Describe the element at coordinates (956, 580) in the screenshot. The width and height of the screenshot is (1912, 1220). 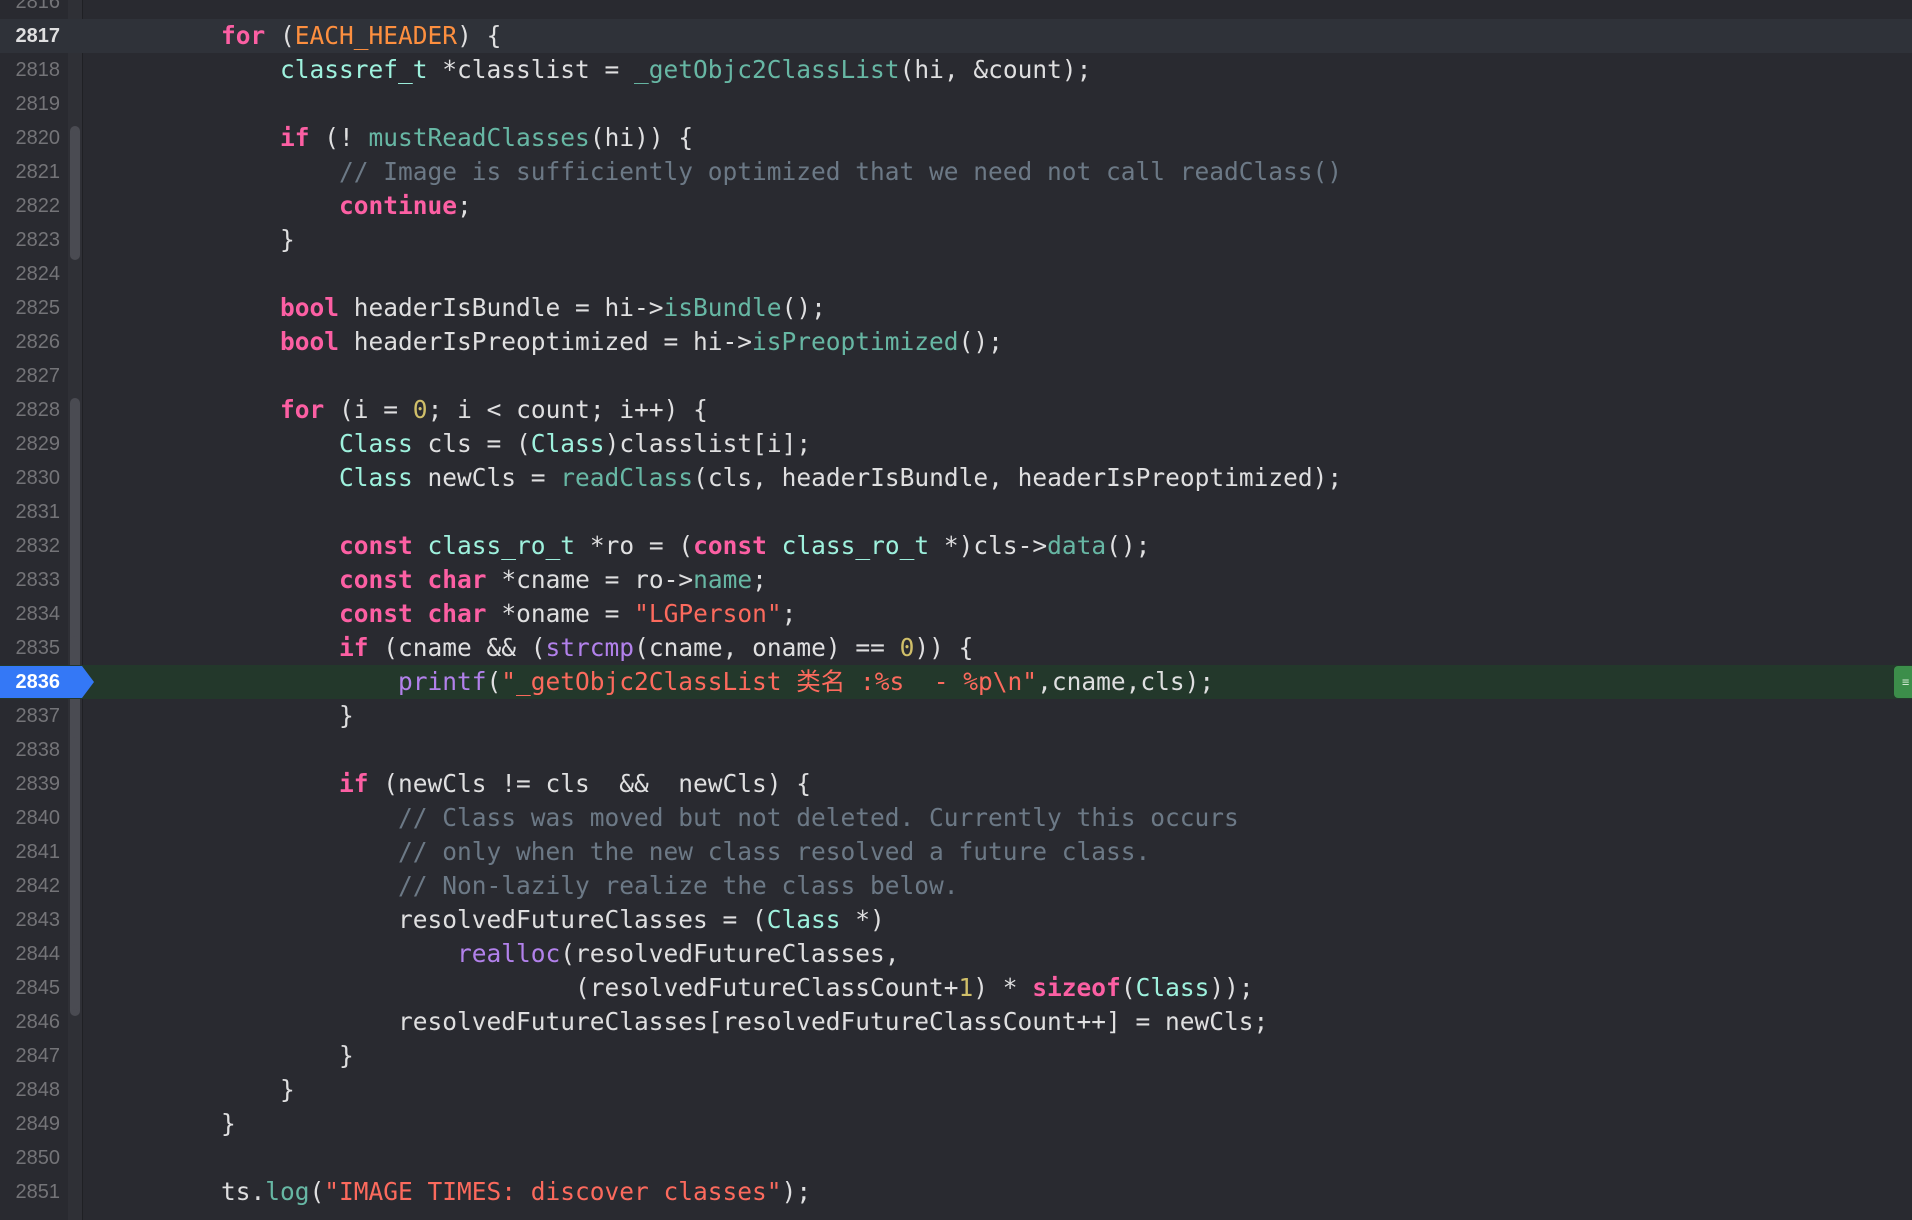
I see `code-line: 2833 const char *cname = ro->name;` at that location.